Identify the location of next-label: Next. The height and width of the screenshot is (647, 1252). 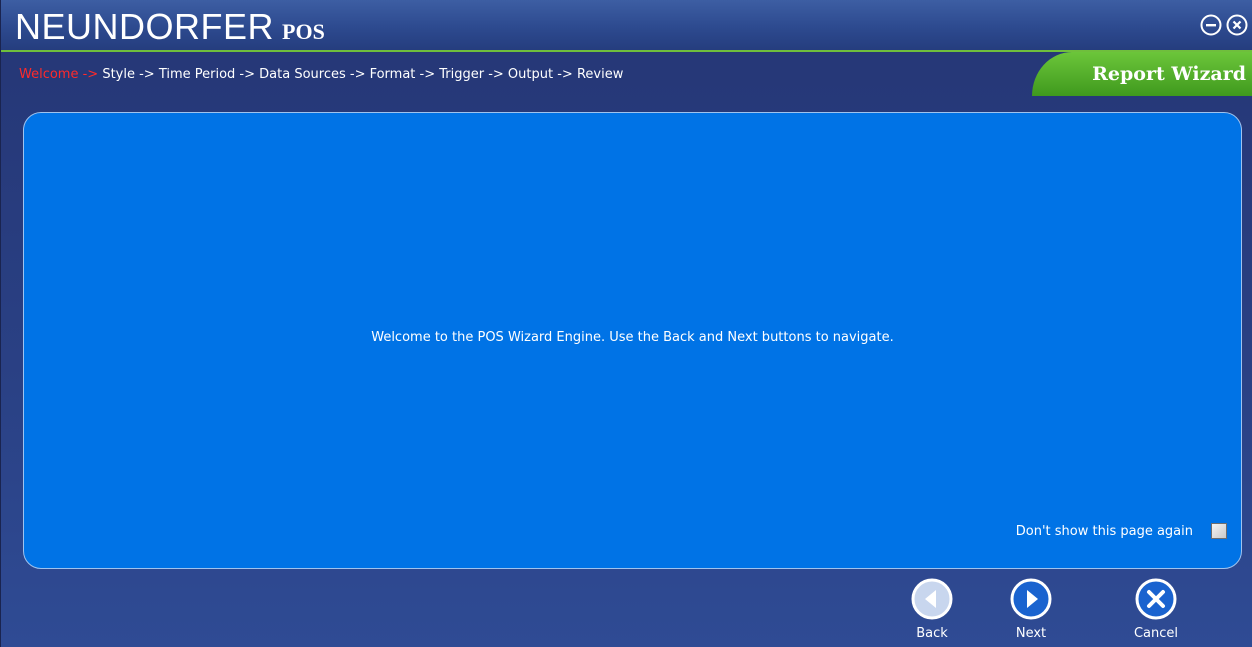
(1031, 633).